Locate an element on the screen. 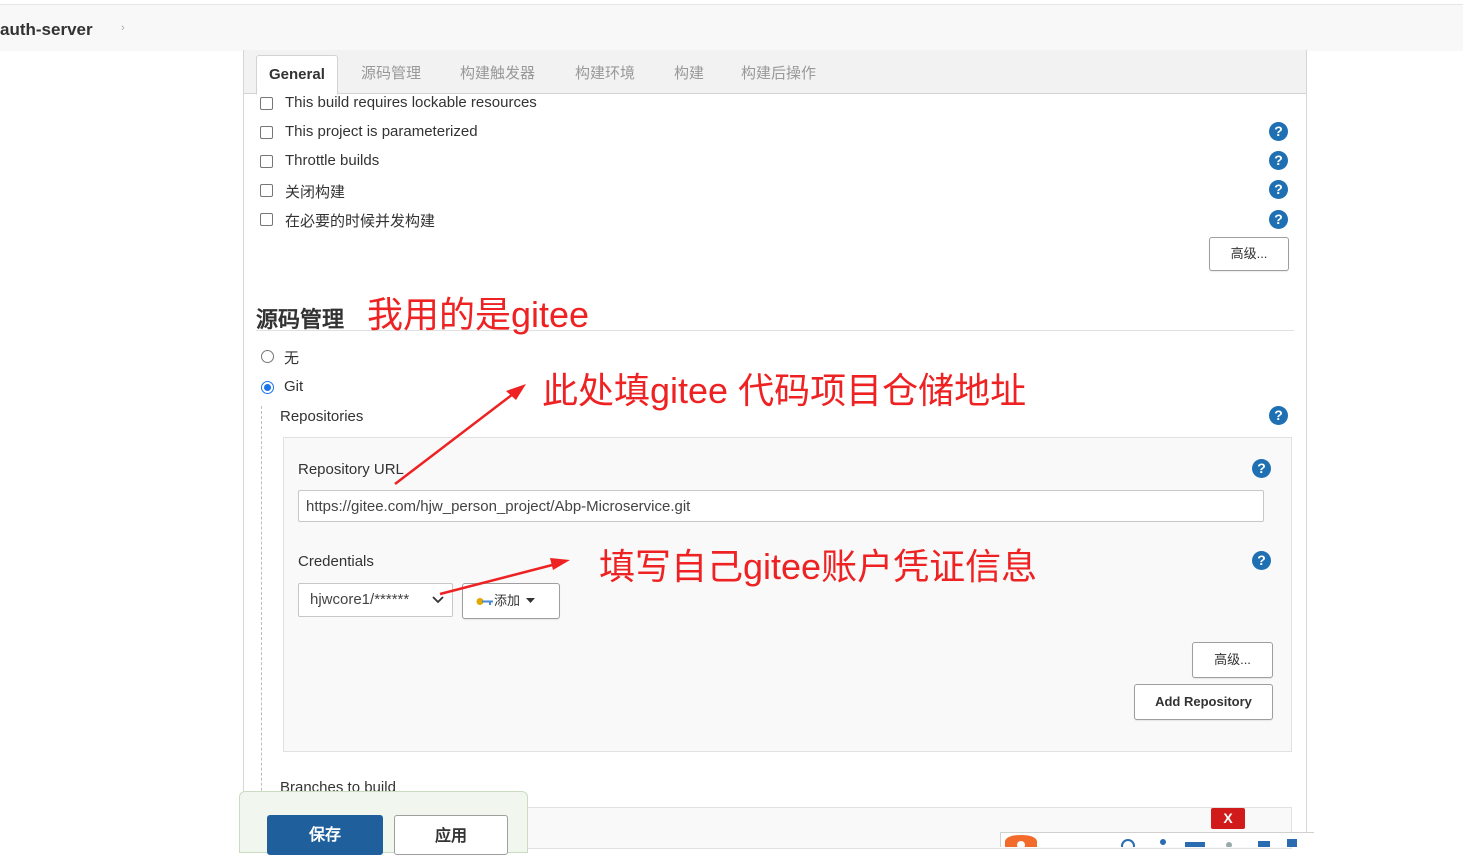  tools-icon is located at coordinates (1264, 844).